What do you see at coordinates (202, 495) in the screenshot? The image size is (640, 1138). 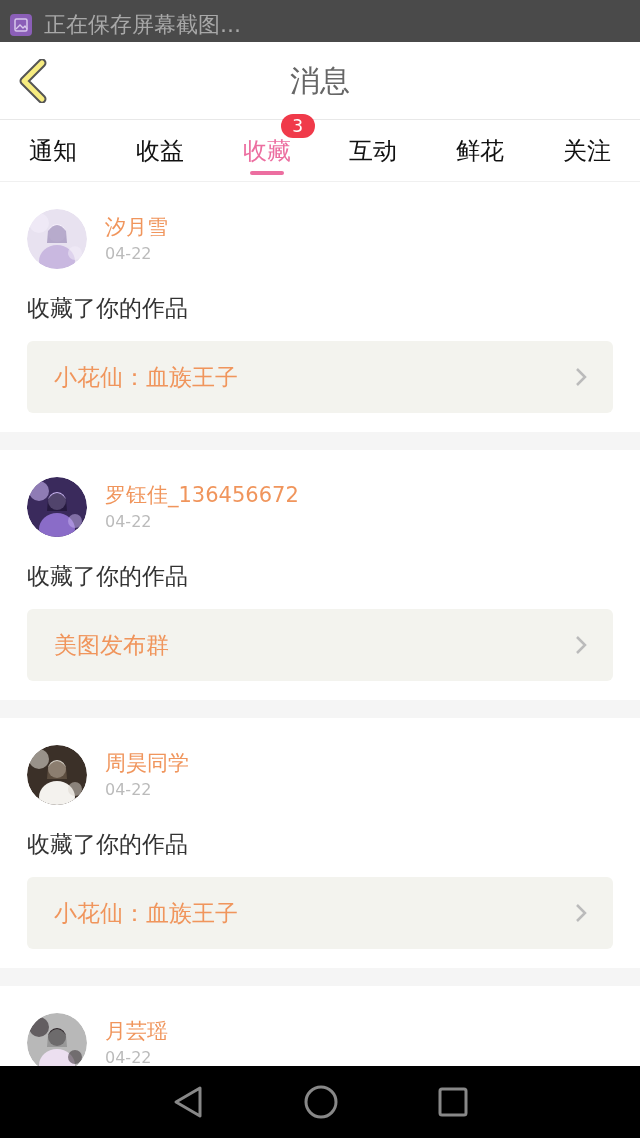 I see `user-name: 罗钰佳_136456672` at bounding box center [202, 495].